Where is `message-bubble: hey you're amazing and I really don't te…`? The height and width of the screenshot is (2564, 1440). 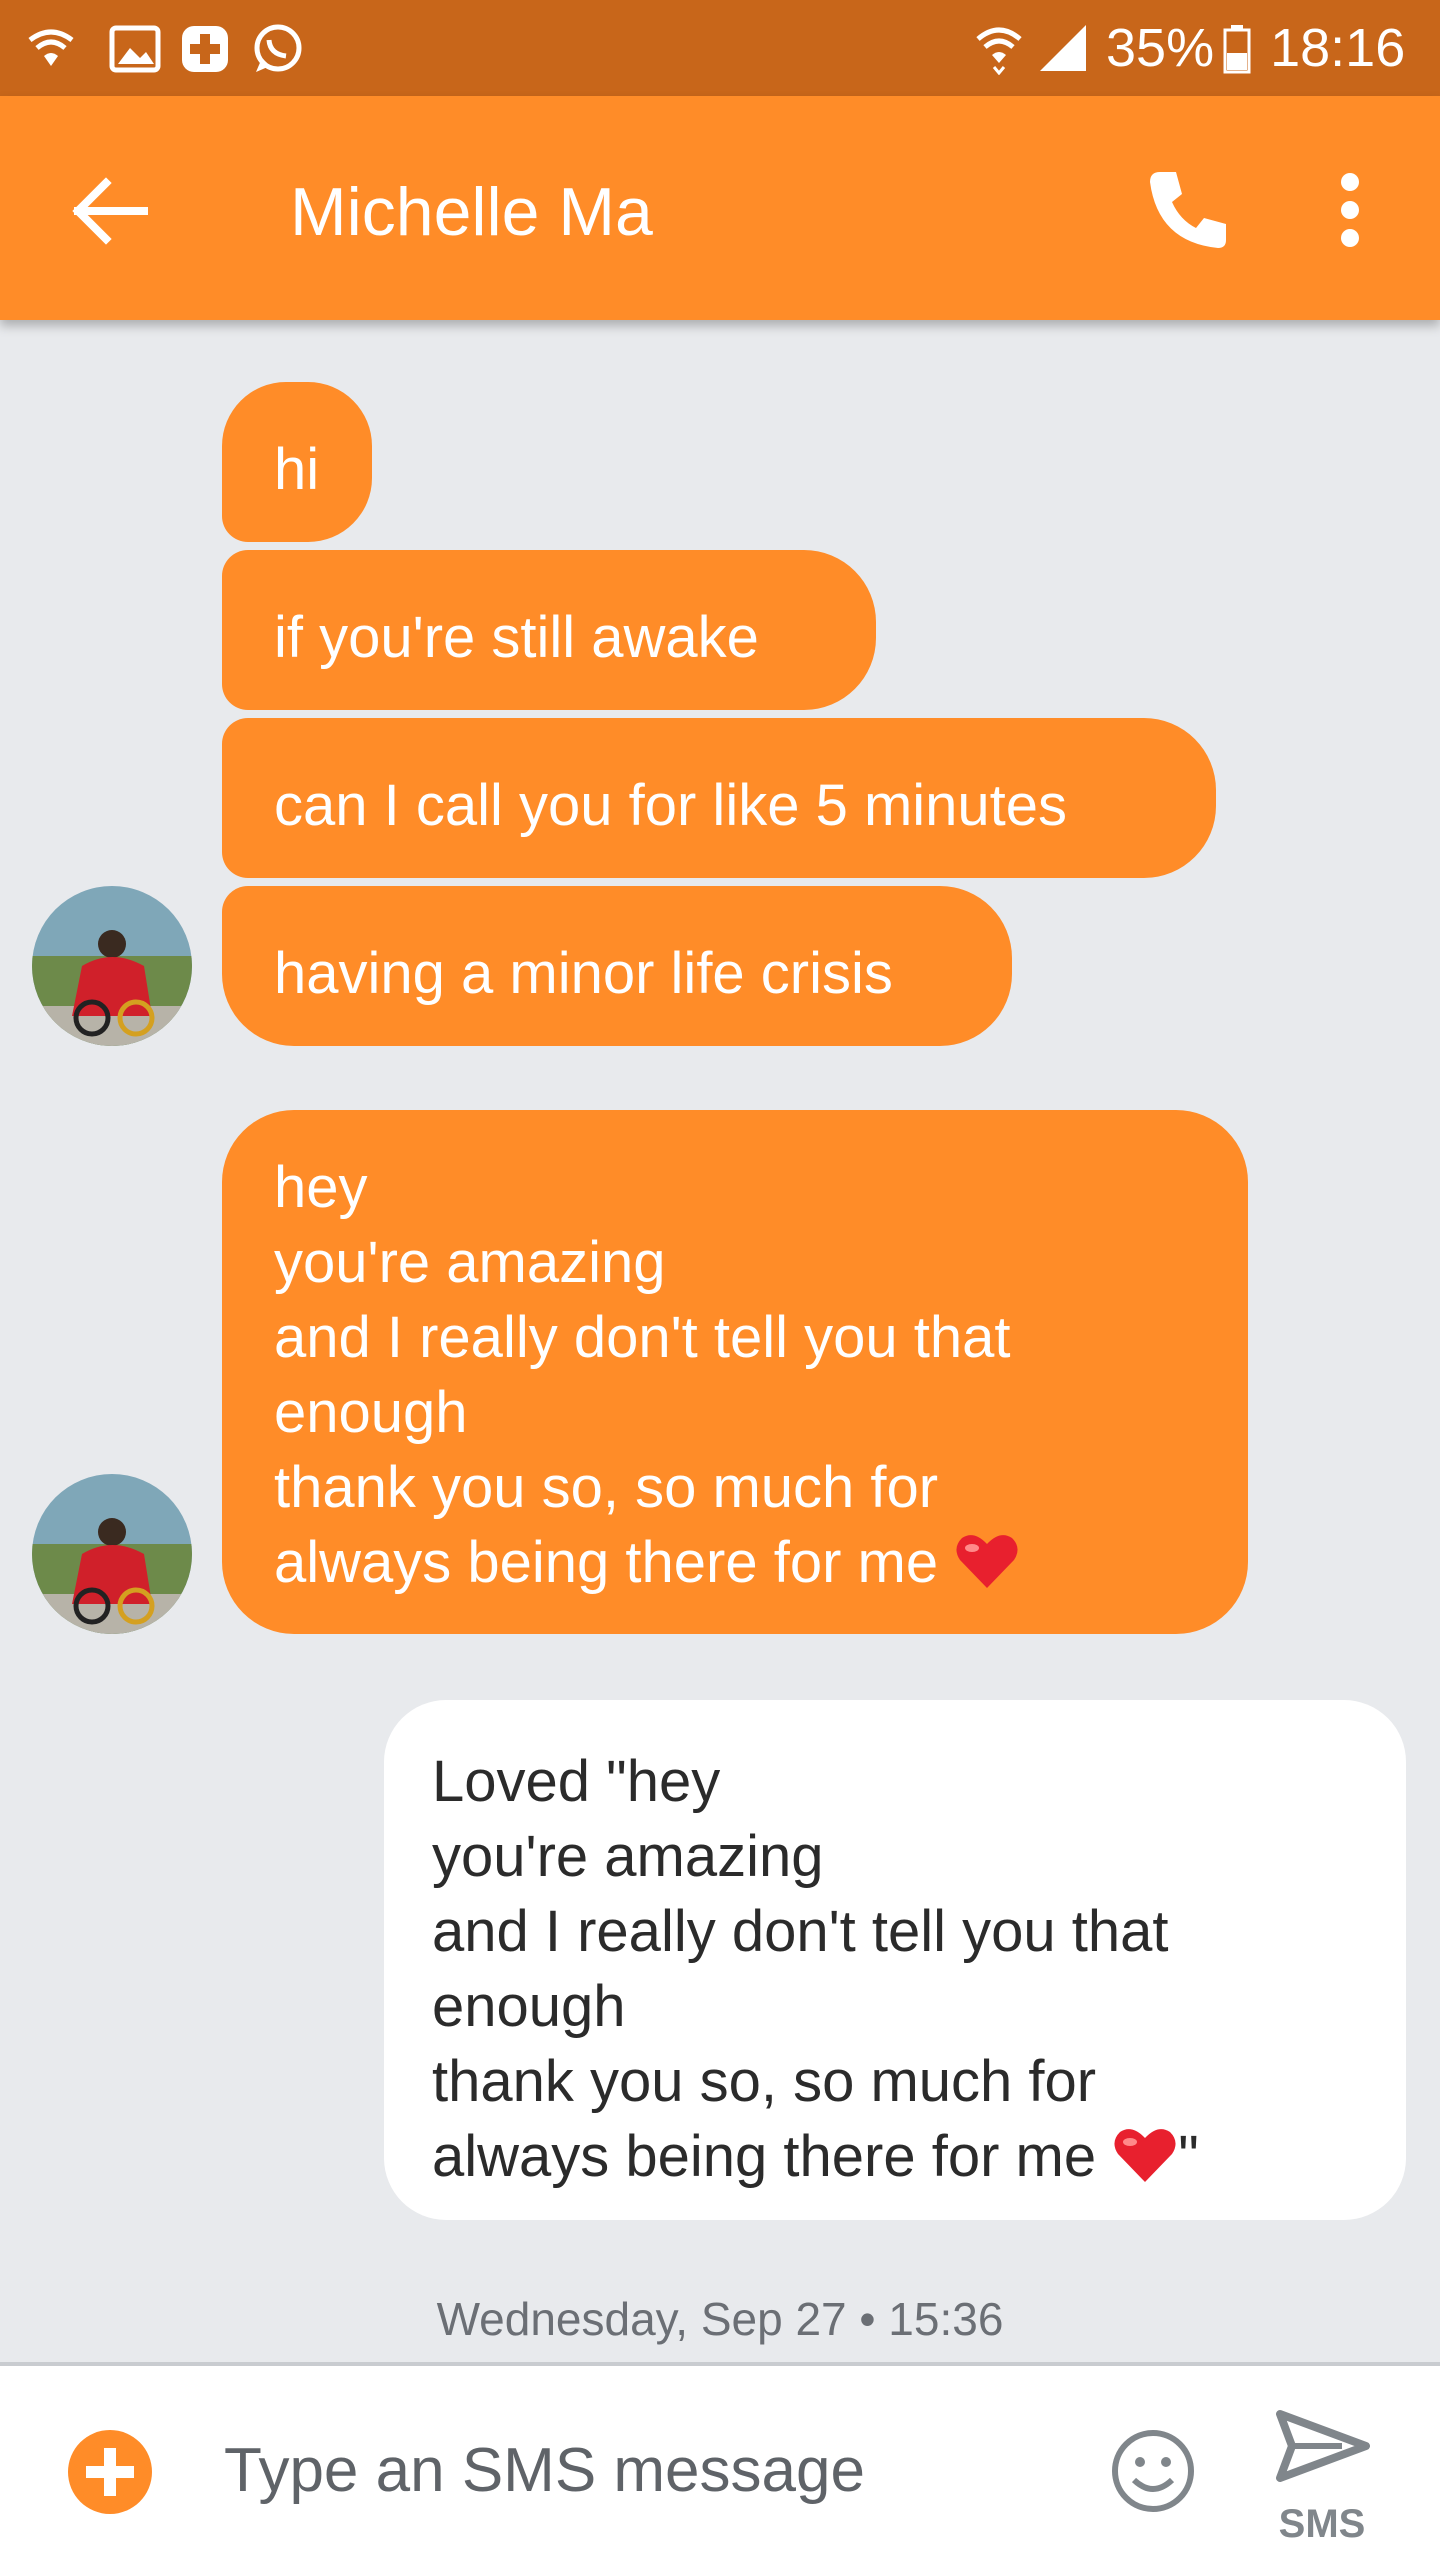 message-bubble: hey you're amazing and I really don't te… is located at coordinates (735, 1372).